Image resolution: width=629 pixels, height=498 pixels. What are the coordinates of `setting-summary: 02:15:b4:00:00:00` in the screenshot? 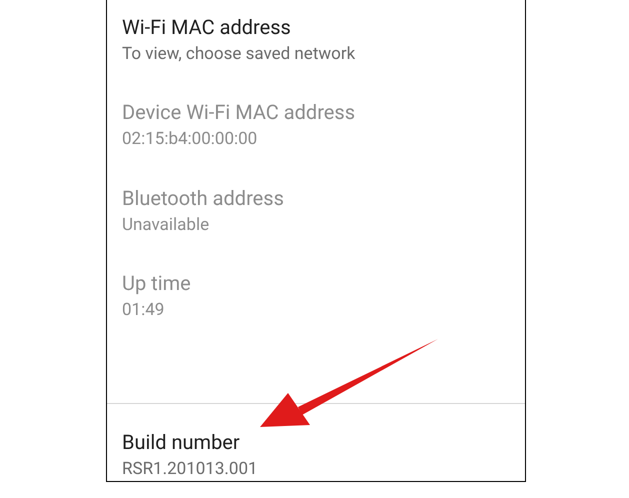 It's located at (190, 140).